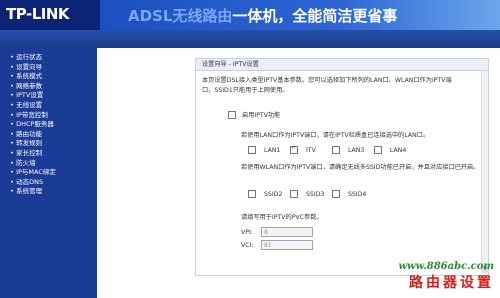  Describe the element at coordinates (377, 150) in the screenshot. I see `lan4-checkbox` at that location.